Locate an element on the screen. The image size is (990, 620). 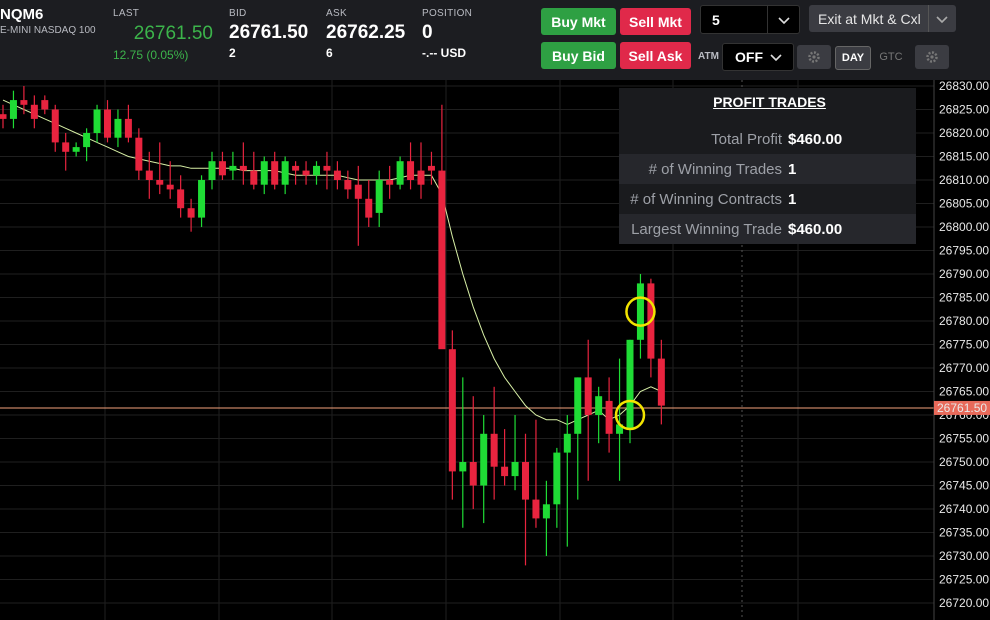
quantity-select: 5 is located at coordinates (750, 19).